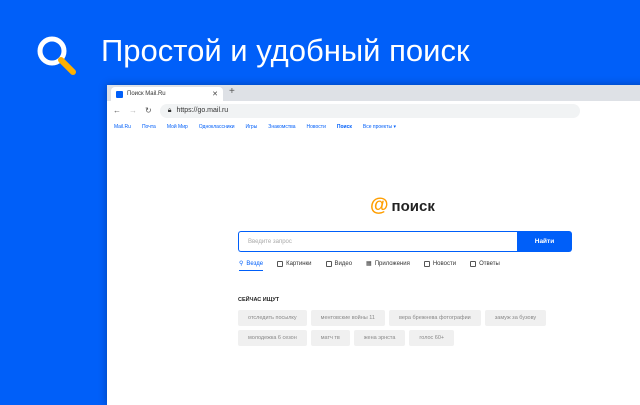 This screenshot has height=405, width=640. What do you see at coordinates (344, 129) in the screenshot?
I see `nav-link: Поиск` at bounding box center [344, 129].